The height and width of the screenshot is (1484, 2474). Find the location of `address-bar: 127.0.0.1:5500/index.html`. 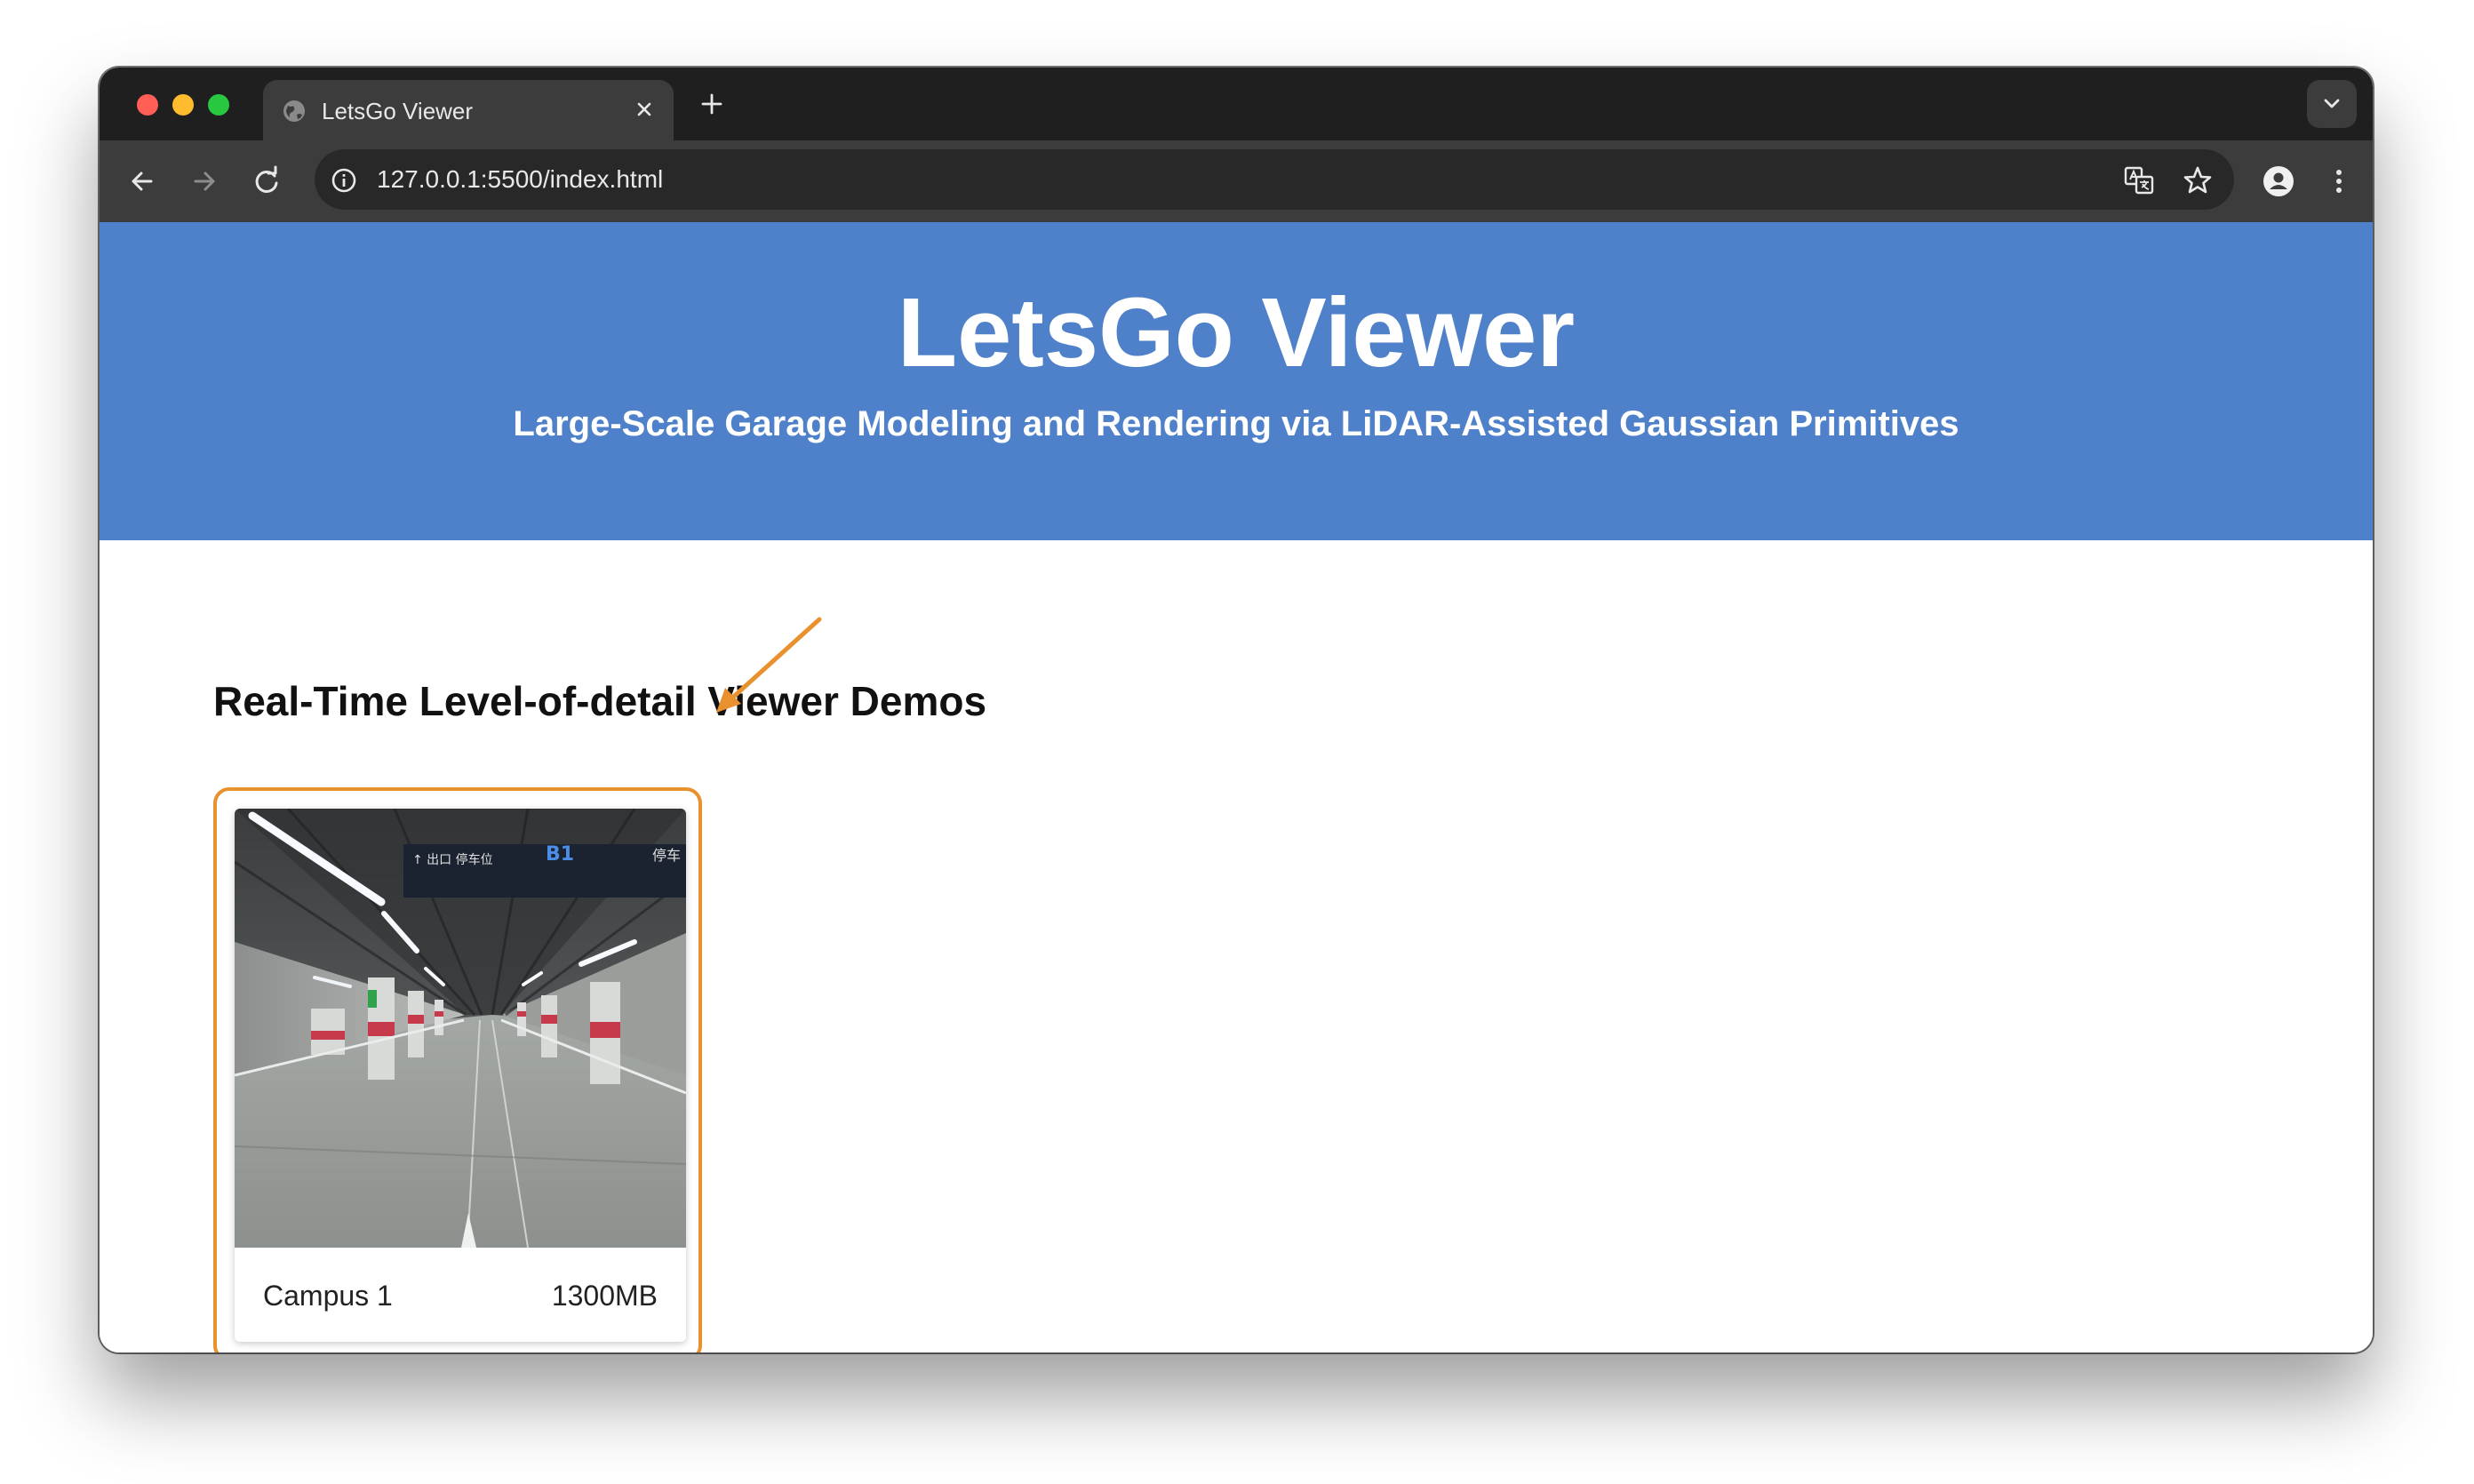

address-bar: 127.0.0.1:5500/index.html is located at coordinates (1274, 180).